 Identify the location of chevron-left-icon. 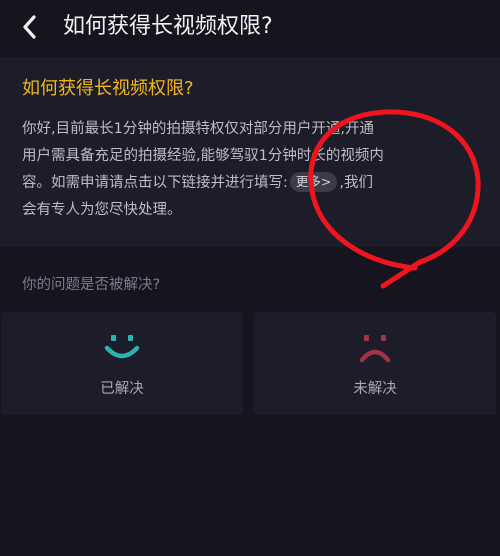
(29, 27).